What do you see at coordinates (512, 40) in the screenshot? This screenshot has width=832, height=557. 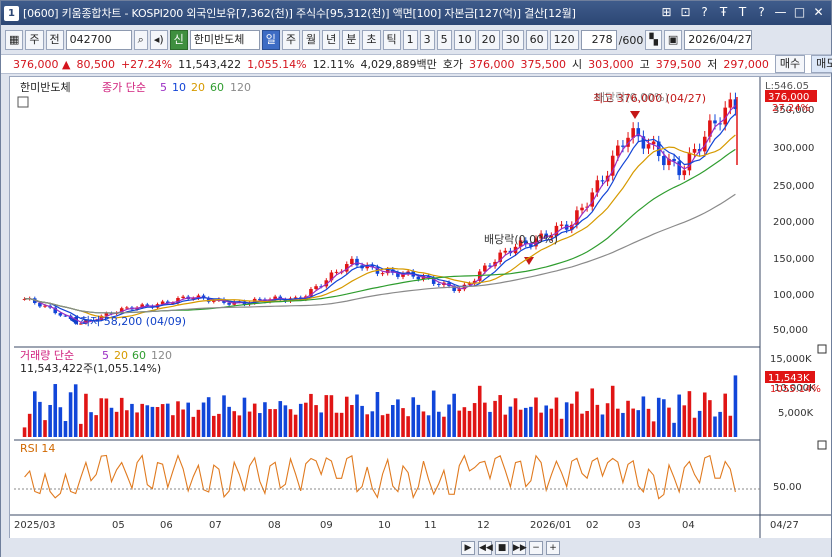 I see `interval-30: 30` at bounding box center [512, 40].